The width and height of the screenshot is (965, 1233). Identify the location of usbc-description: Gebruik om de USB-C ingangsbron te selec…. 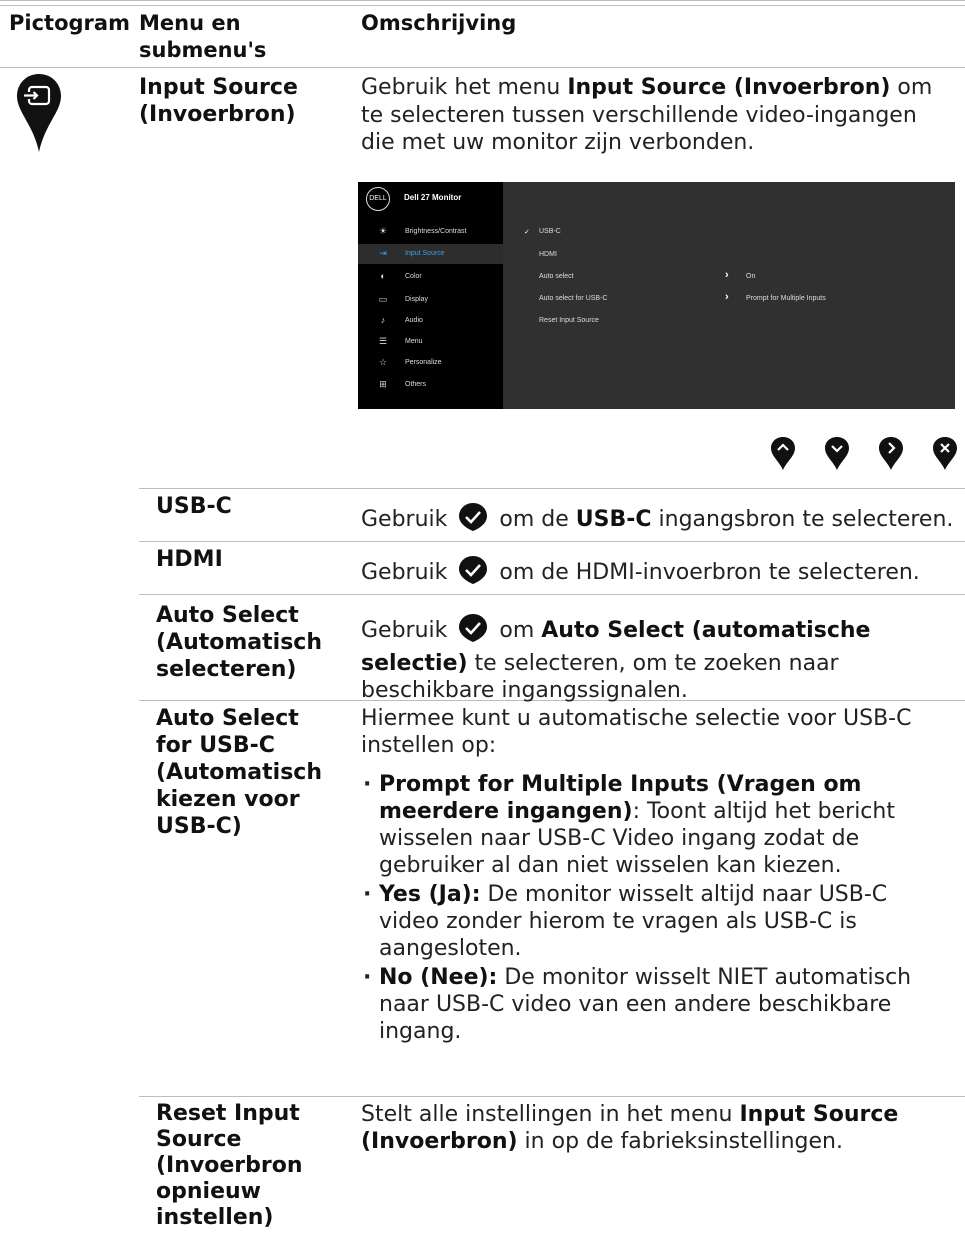
(657, 520).